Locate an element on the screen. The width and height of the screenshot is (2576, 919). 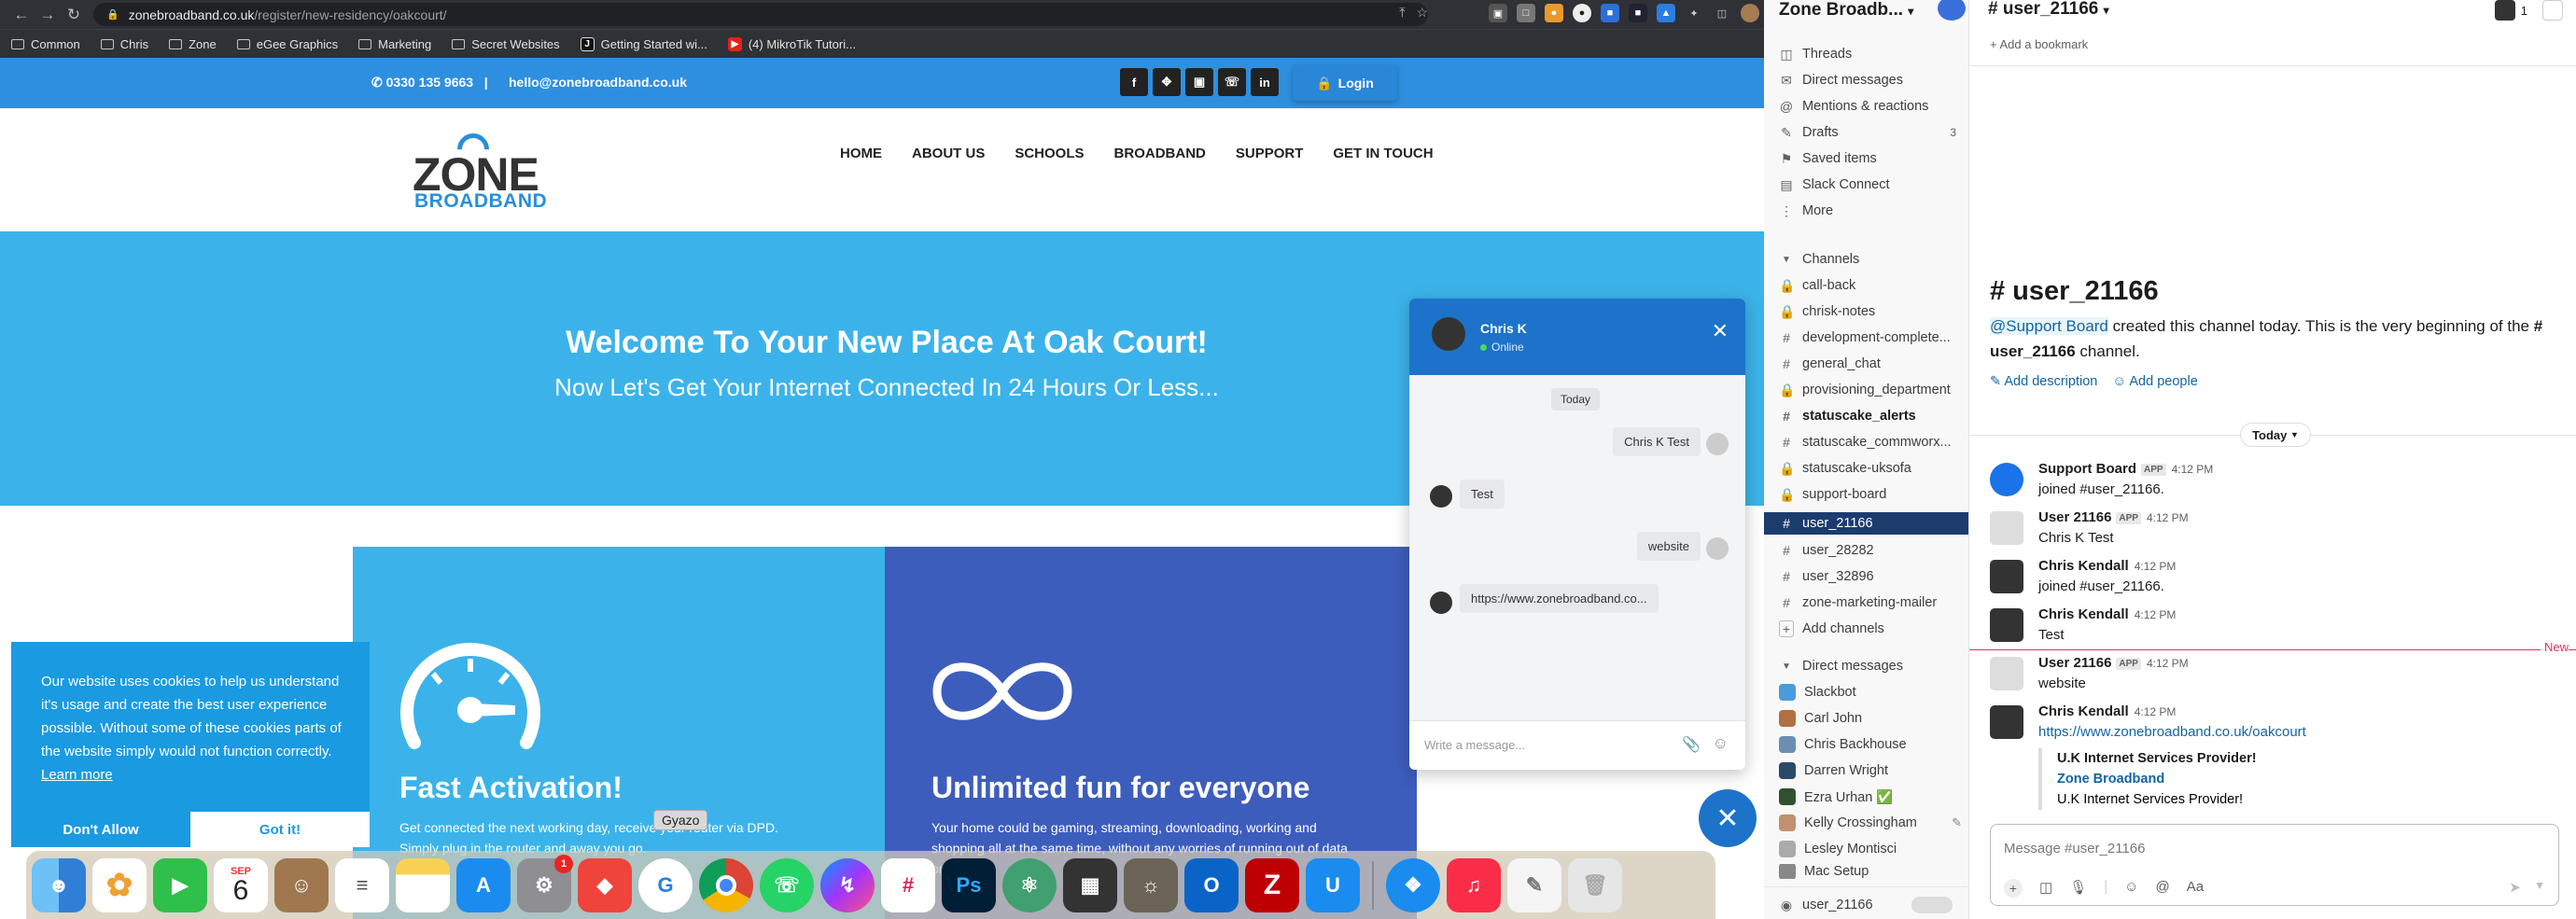
compose-button is located at coordinates (1952, 10).